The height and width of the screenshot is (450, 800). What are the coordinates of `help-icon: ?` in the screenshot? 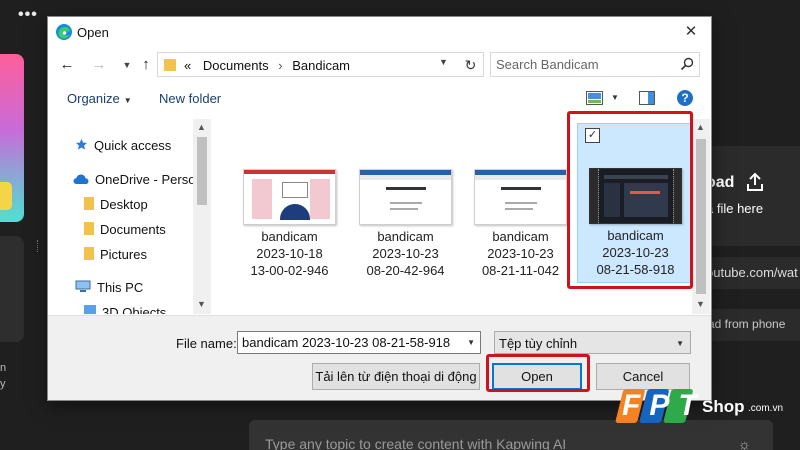 It's located at (685, 98).